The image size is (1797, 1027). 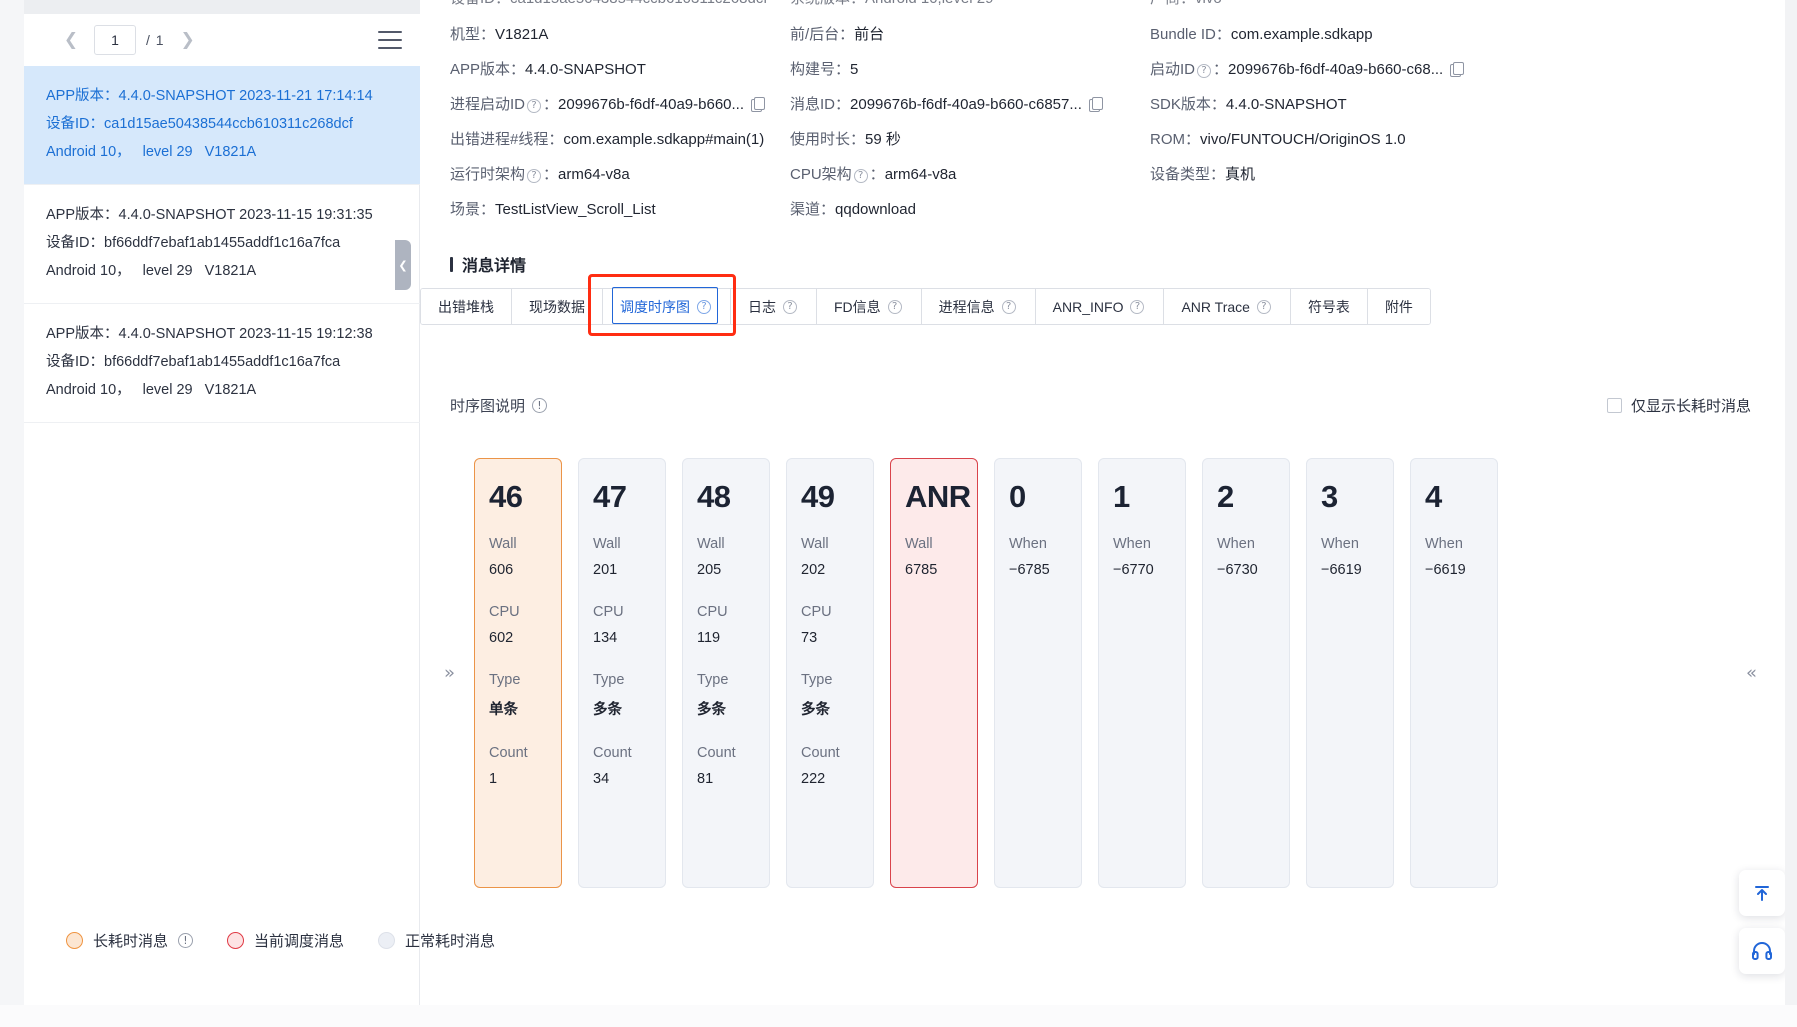 What do you see at coordinates (473, 209) in the screenshot?
I see `meta-scene-label: 场景：` at bounding box center [473, 209].